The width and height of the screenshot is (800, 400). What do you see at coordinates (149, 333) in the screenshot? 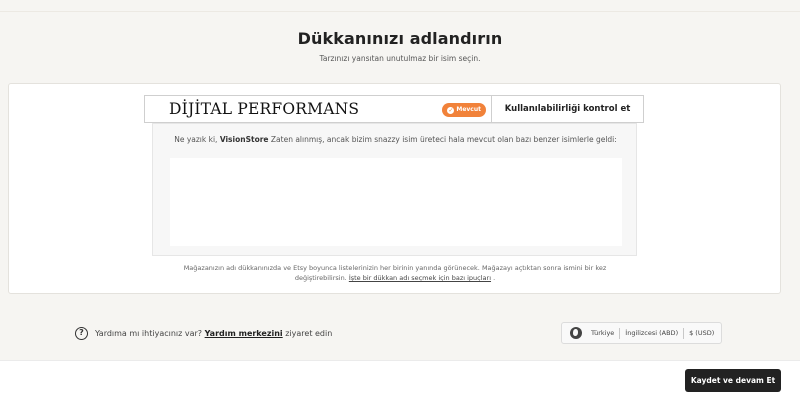
I see `help-prefix: Yardıma mı ihtiyacınız var?` at bounding box center [149, 333].